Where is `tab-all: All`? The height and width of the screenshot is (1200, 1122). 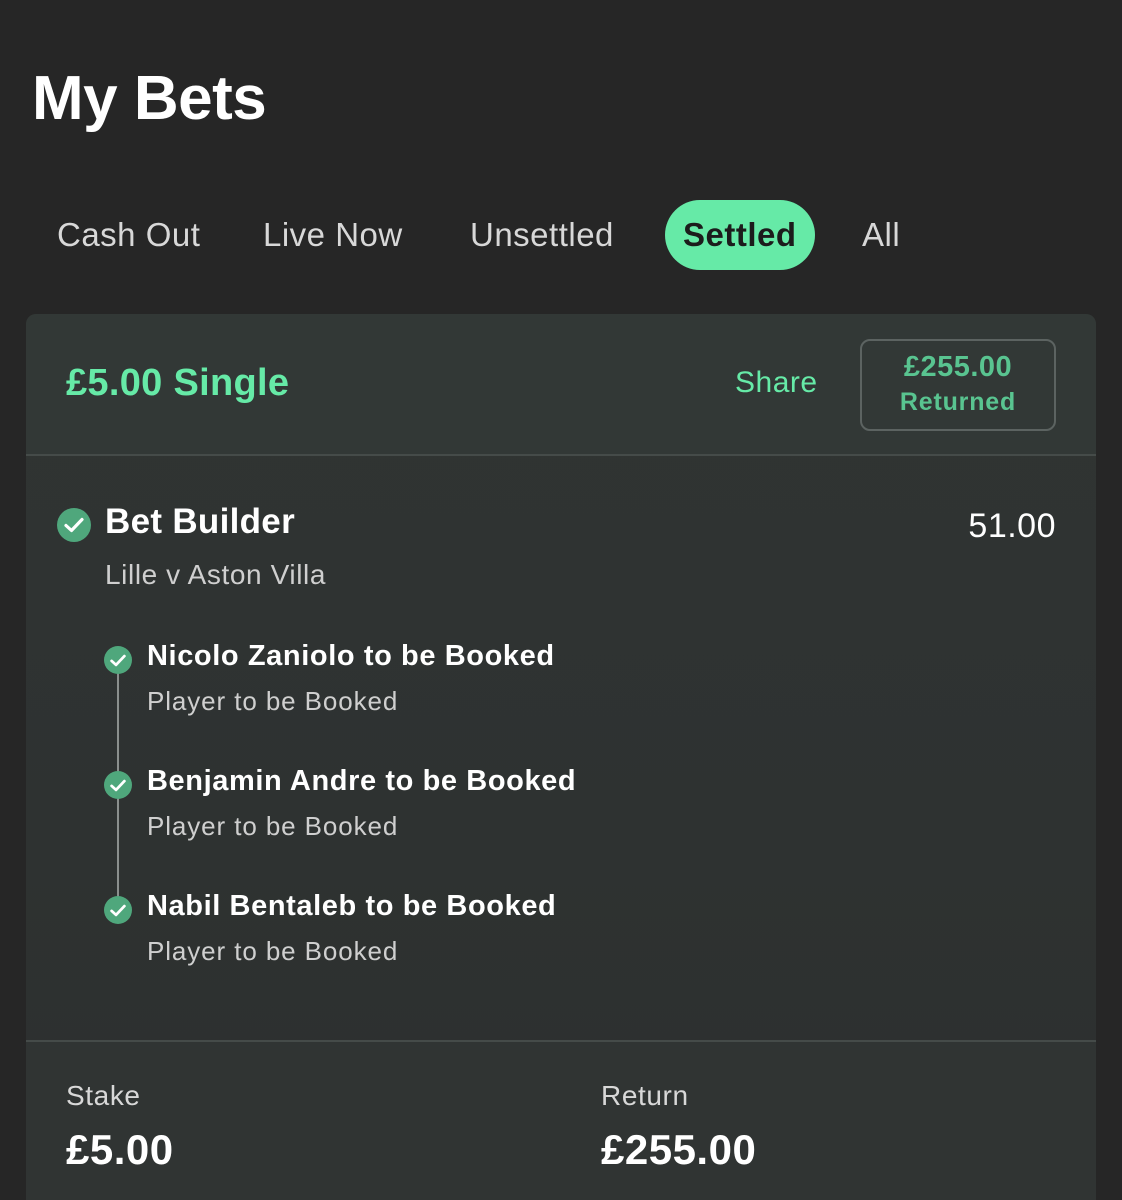 tab-all: All is located at coordinates (881, 235).